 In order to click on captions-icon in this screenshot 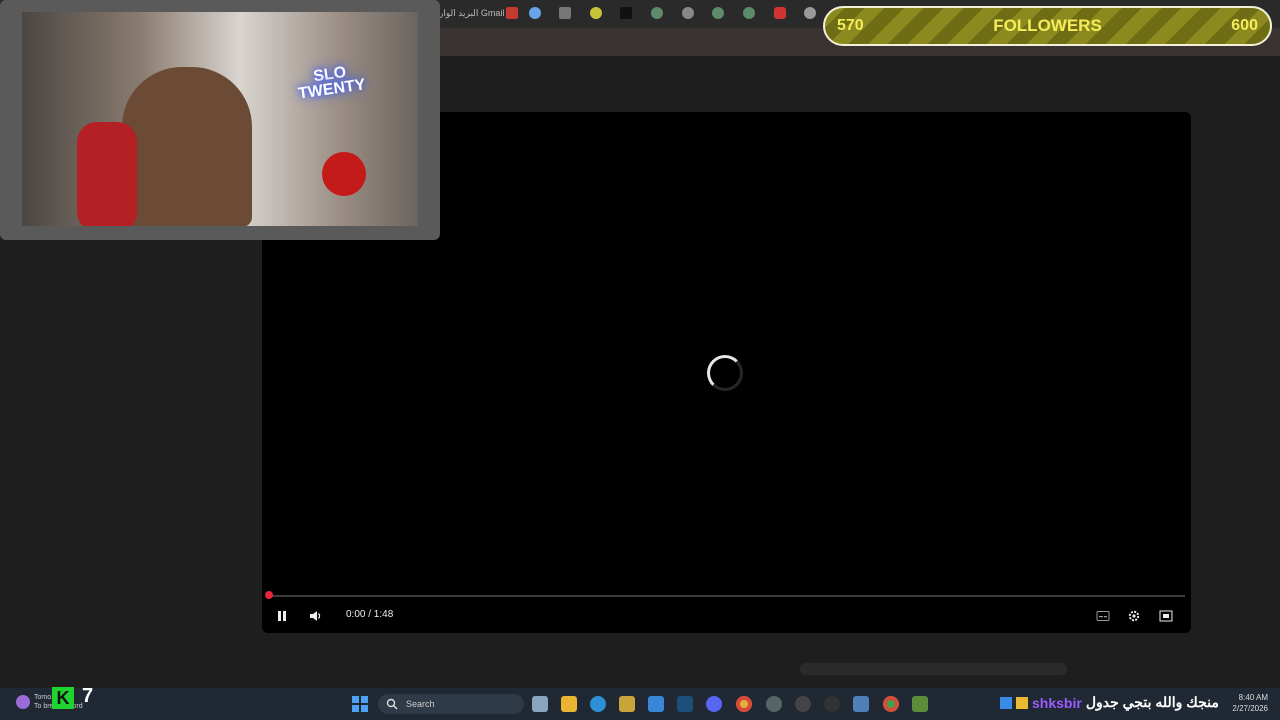, I will do `click(1103, 616)`.